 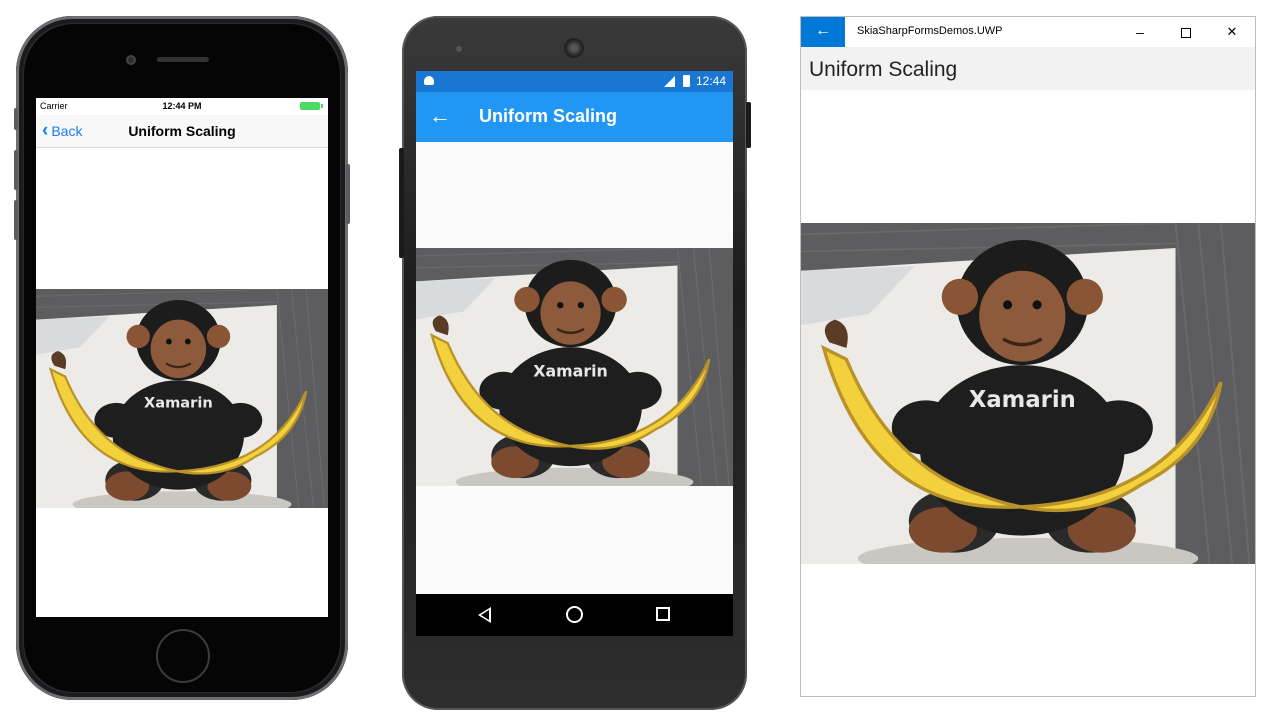 I want to click on android-notification-icon, so click(x=429, y=80).